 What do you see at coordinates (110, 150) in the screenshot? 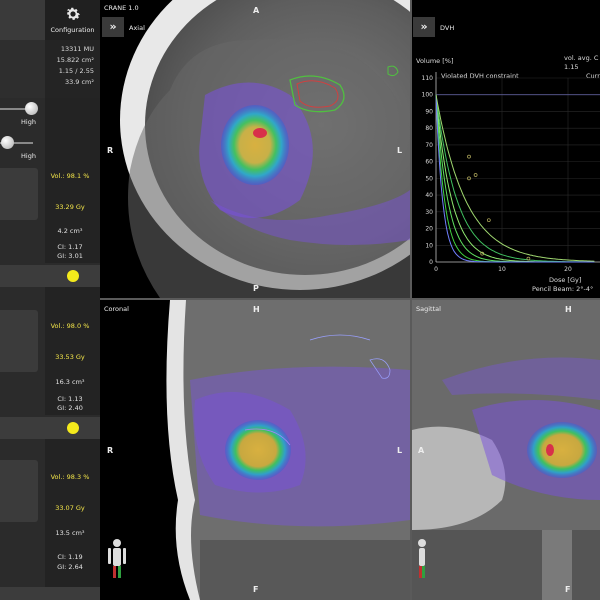
I see `axial-orient-left: R` at bounding box center [110, 150].